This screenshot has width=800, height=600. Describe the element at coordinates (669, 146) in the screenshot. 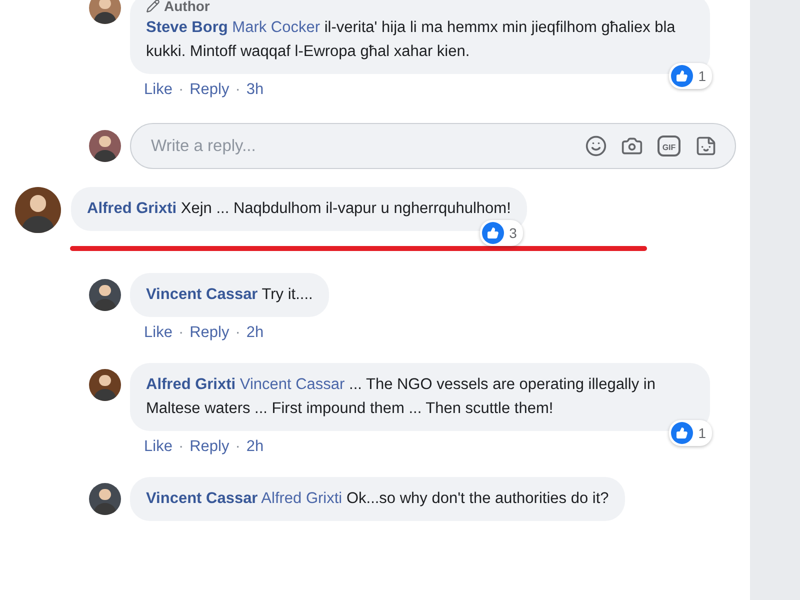

I see `gif-icon: GIF` at that location.